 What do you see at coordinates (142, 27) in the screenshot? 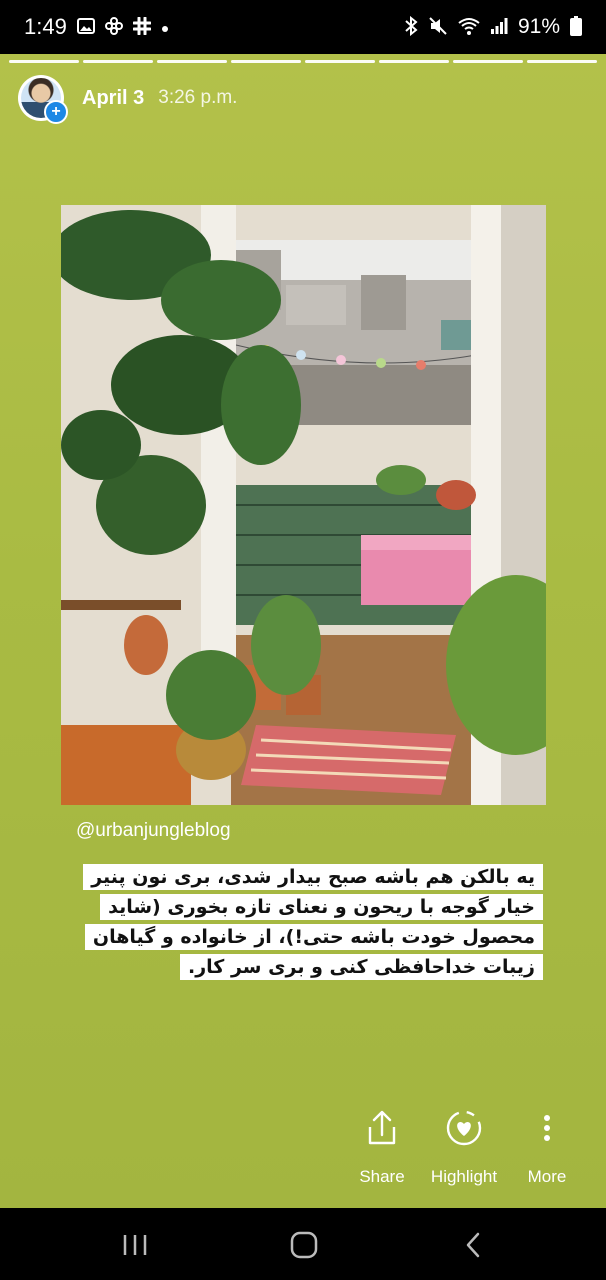
I see `slack-icon` at bounding box center [142, 27].